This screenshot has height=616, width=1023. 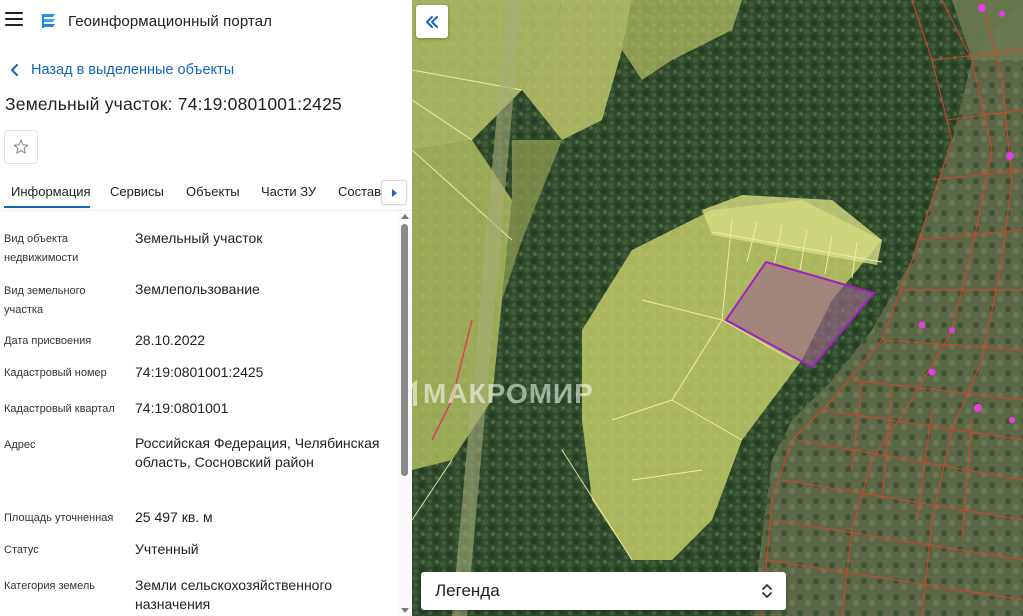 I want to click on double-chevron-left-icon, so click(x=432, y=21).